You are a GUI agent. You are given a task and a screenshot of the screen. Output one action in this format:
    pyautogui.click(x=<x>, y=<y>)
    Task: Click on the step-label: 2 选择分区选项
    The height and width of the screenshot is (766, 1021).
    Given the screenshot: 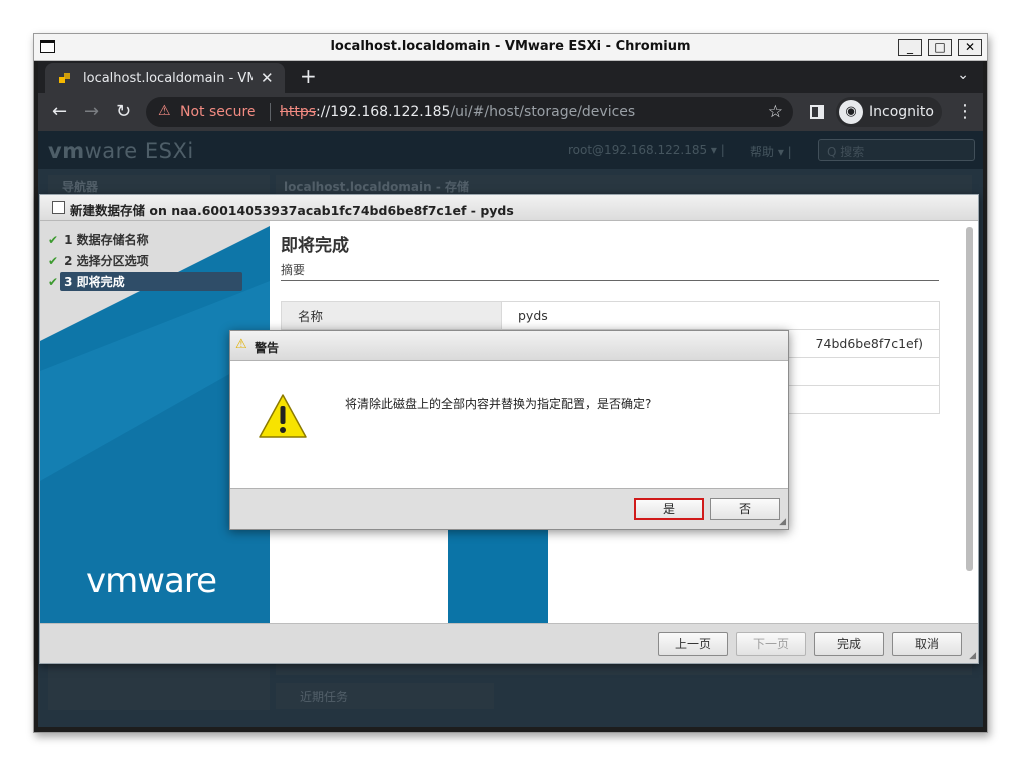 What is the action you would take?
    pyautogui.click(x=106, y=261)
    